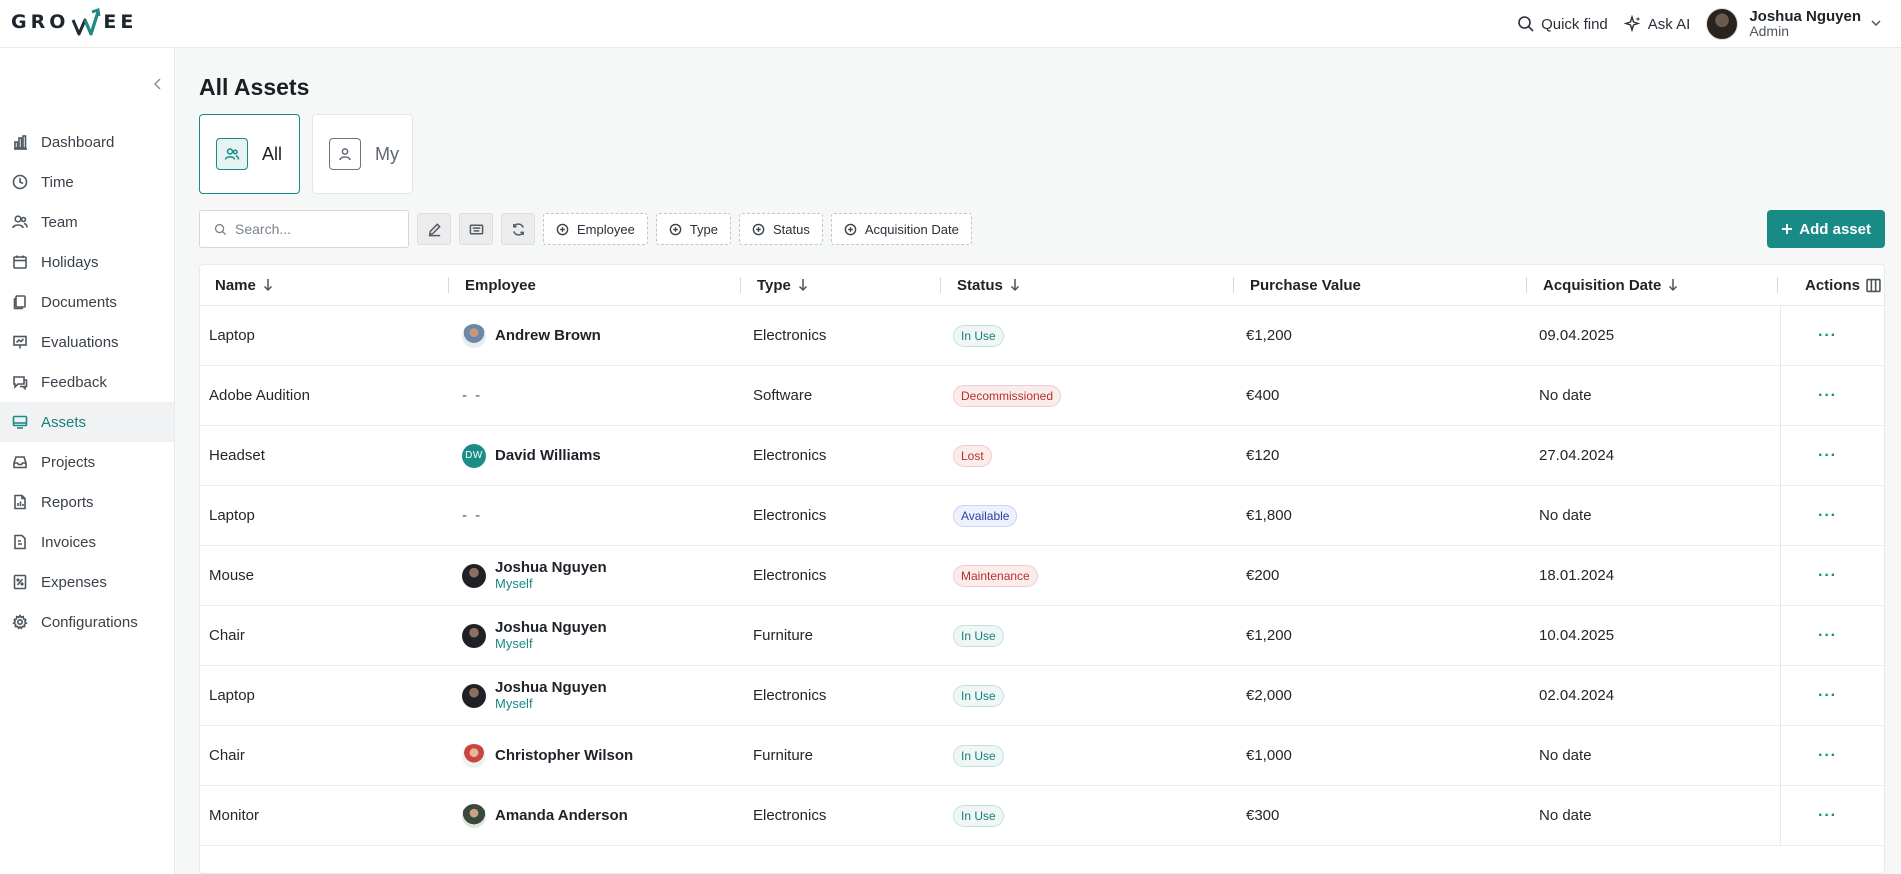 The image size is (1901, 874). What do you see at coordinates (87, 342) in the screenshot?
I see `sidebar-item-evaluations: Evaluations` at bounding box center [87, 342].